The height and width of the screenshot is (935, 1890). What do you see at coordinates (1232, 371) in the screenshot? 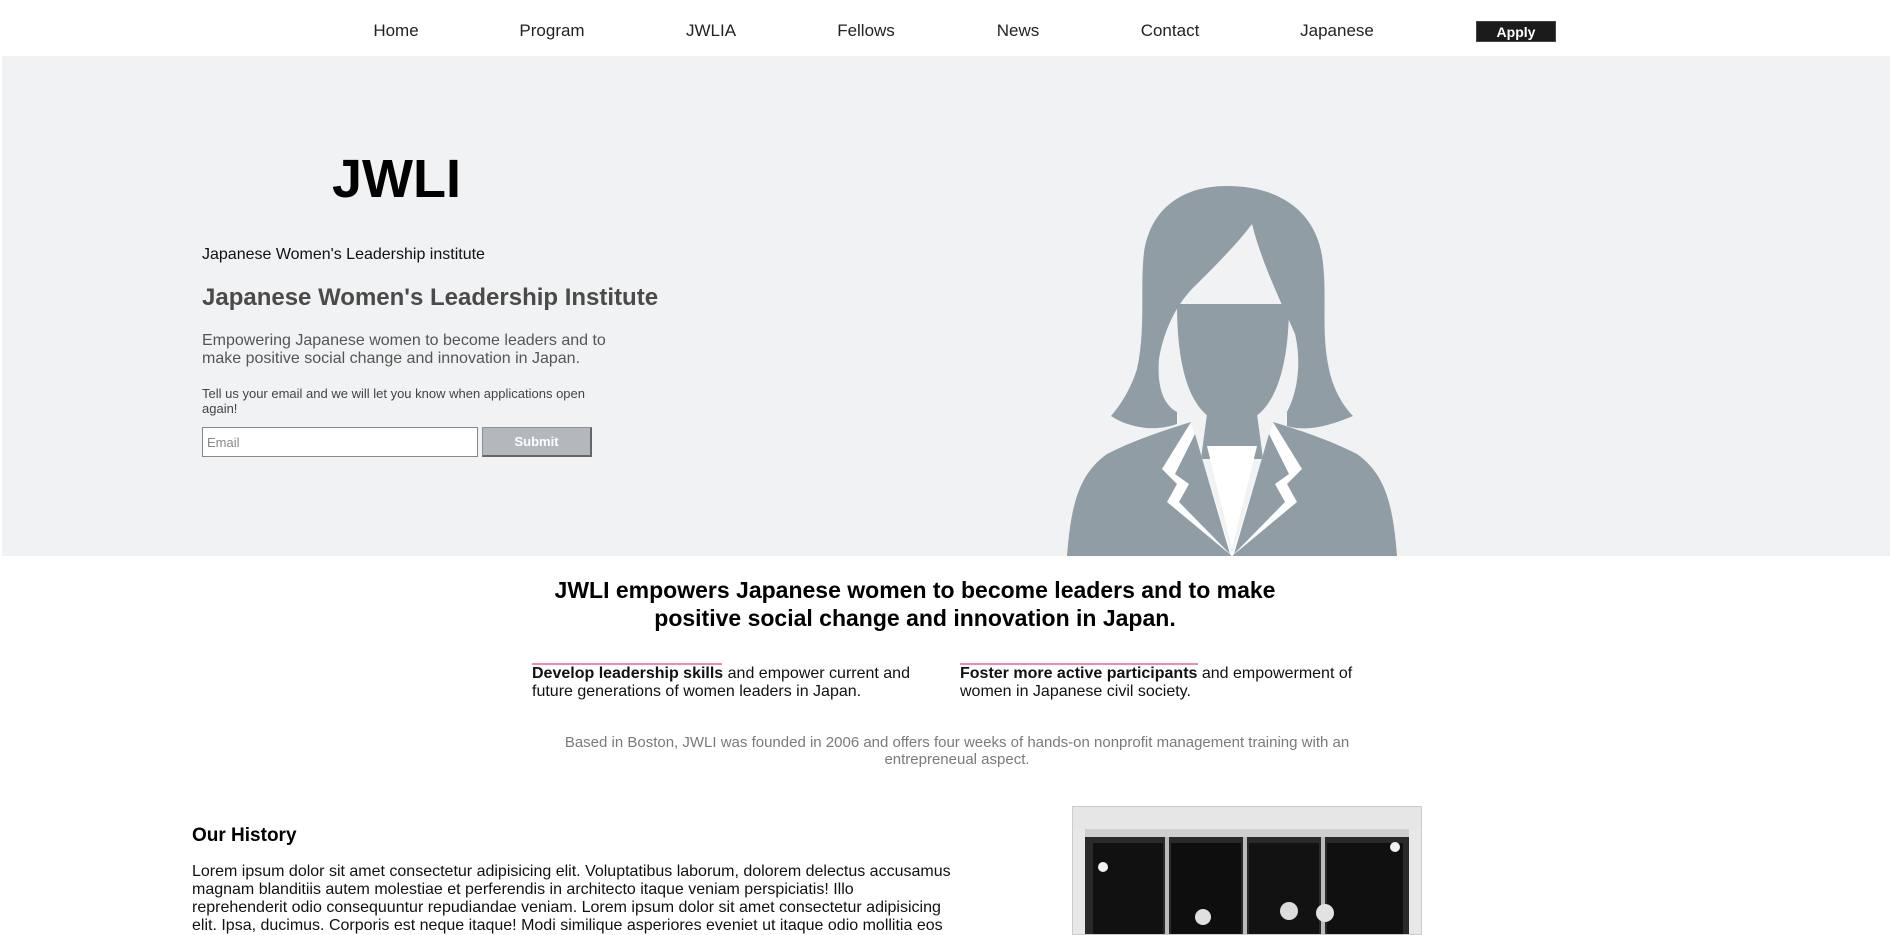
I see `woman-silhouette-image` at bounding box center [1232, 371].